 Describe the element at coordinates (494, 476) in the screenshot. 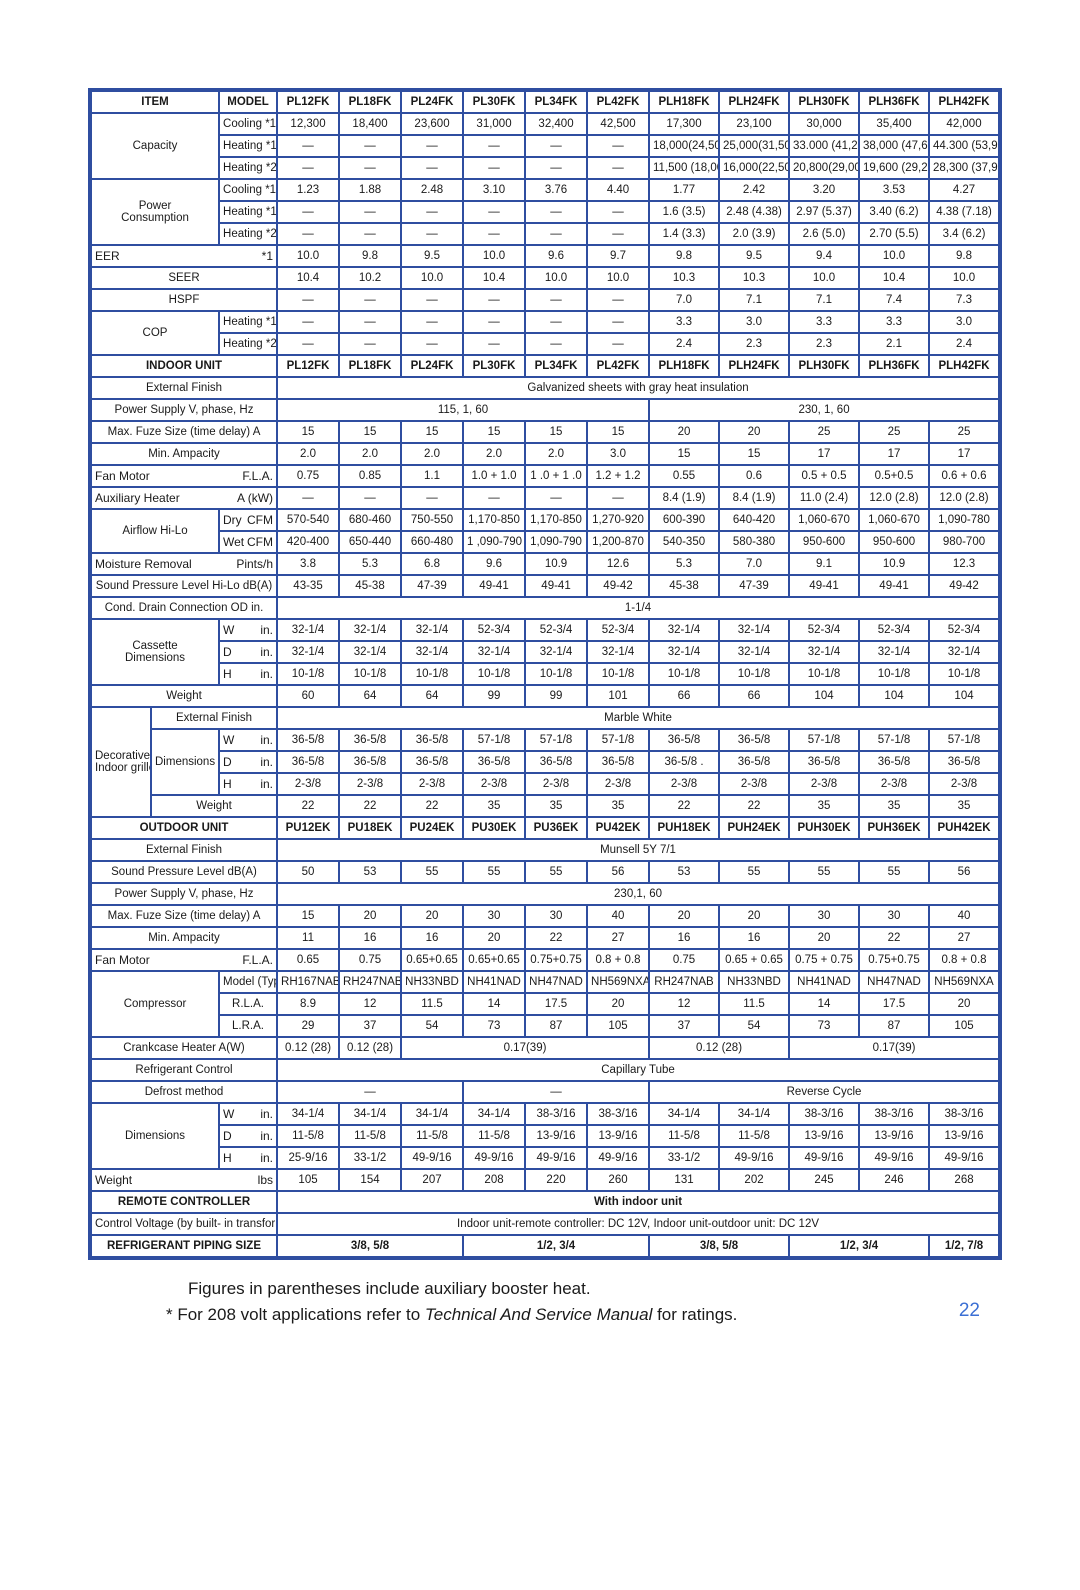

I see `cell: 1.0 + 1.0` at that location.